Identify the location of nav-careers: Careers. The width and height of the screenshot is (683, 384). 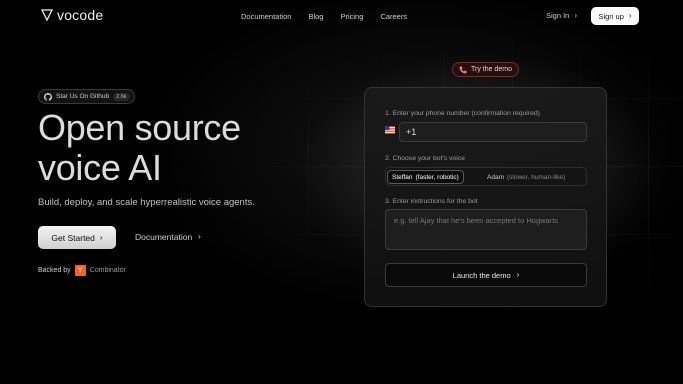
(393, 16).